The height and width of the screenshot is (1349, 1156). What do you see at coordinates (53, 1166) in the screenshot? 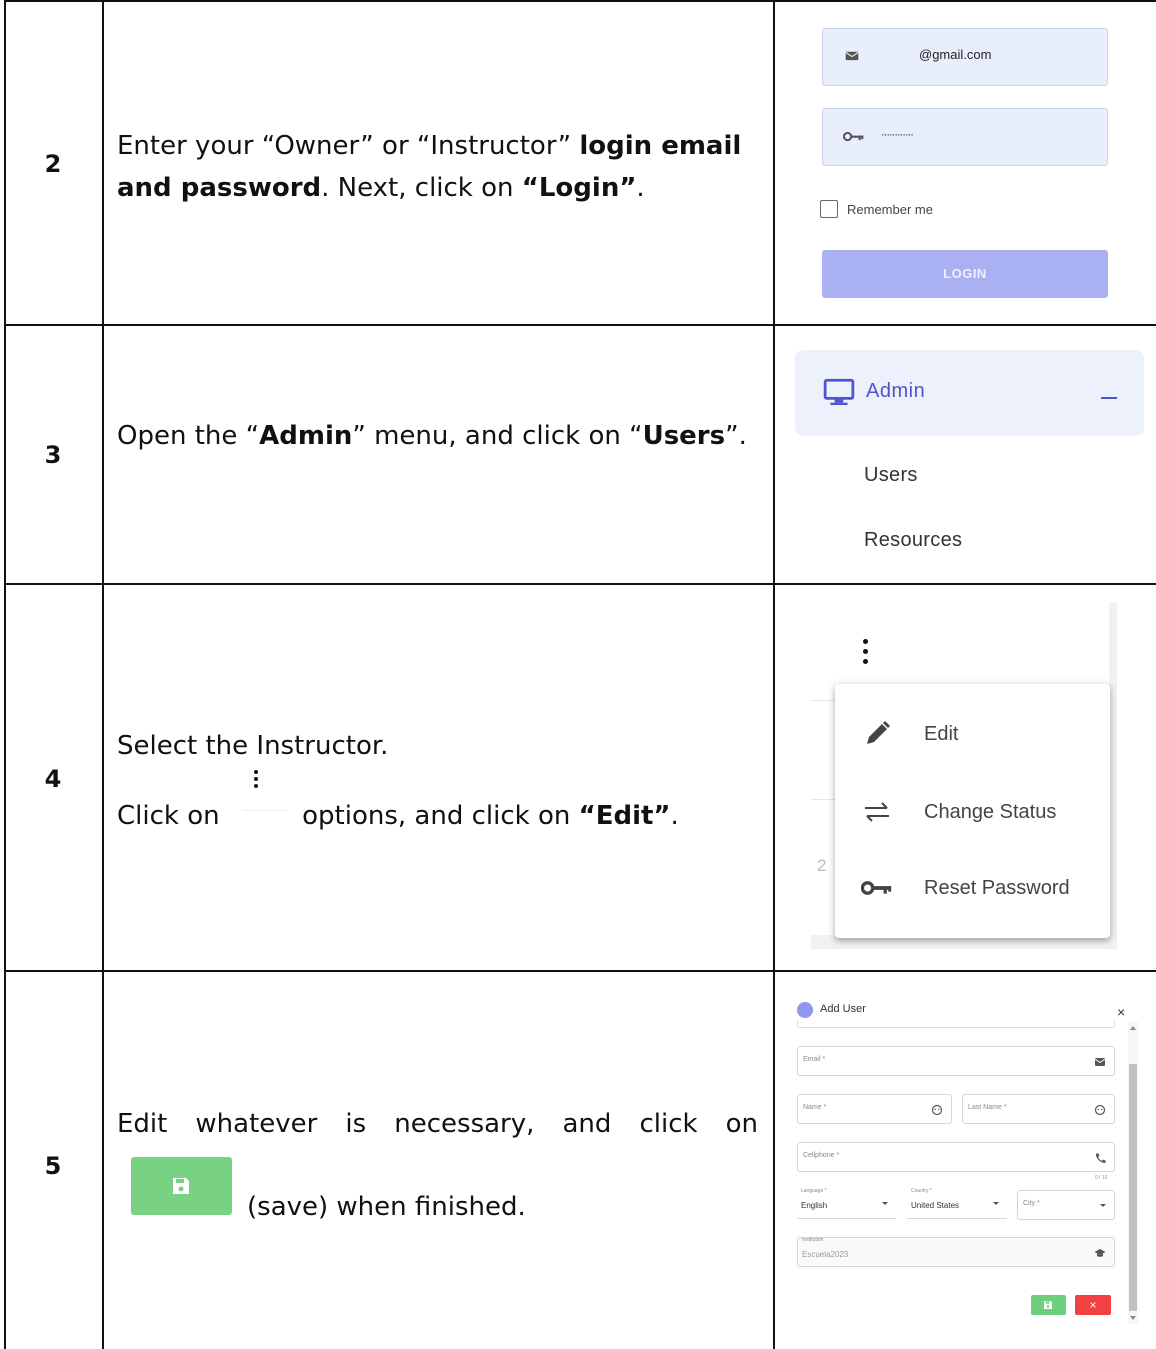
I see `step-number: 5` at bounding box center [53, 1166].